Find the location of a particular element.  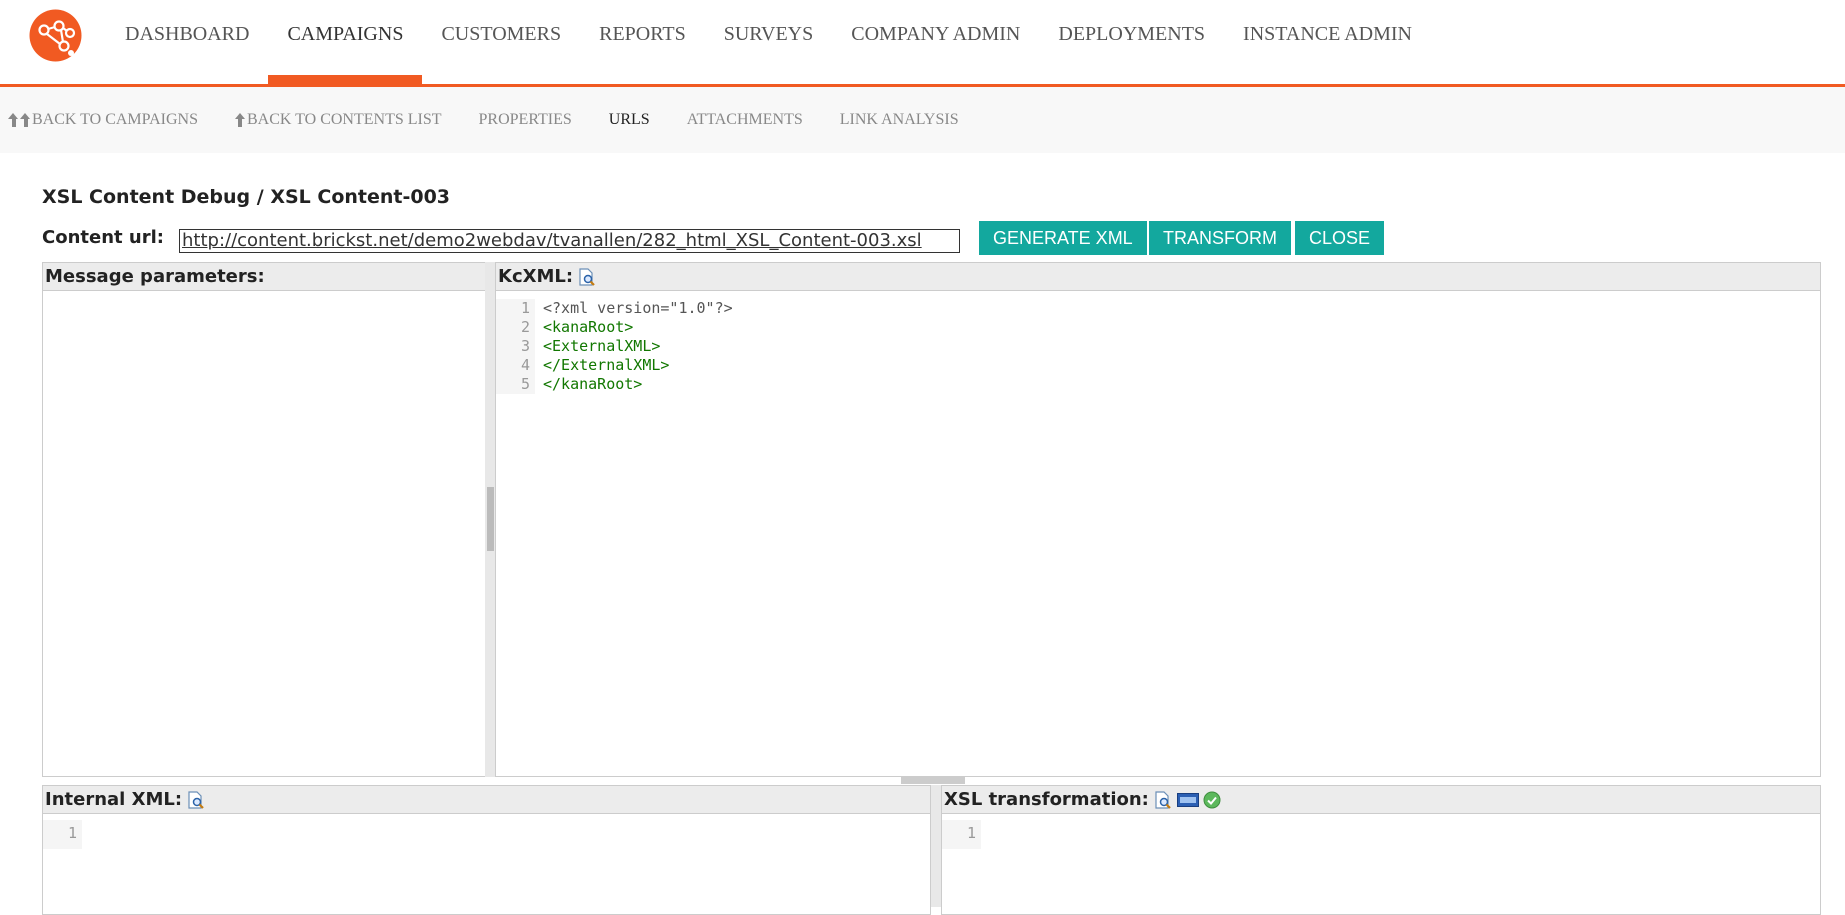

line-number: 4 is located at coordinates (525, 365).